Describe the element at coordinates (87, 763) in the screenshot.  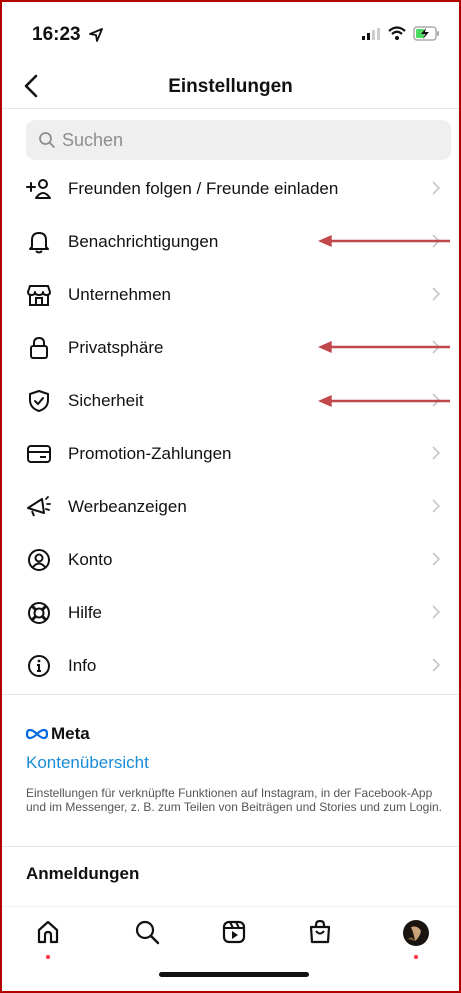
I see `accounts-center-link: Kontenübersicht` at that location.